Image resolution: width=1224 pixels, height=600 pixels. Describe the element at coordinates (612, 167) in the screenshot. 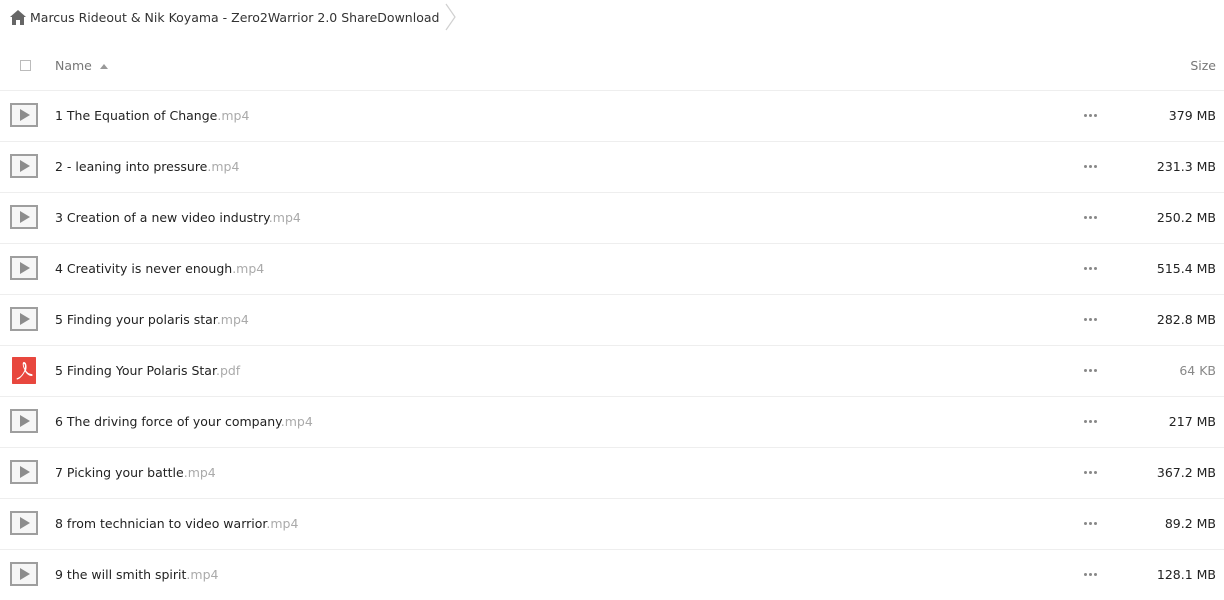

I see `file-row: 2 - leaning into pressure.mp4 231.3 MB` at that location.